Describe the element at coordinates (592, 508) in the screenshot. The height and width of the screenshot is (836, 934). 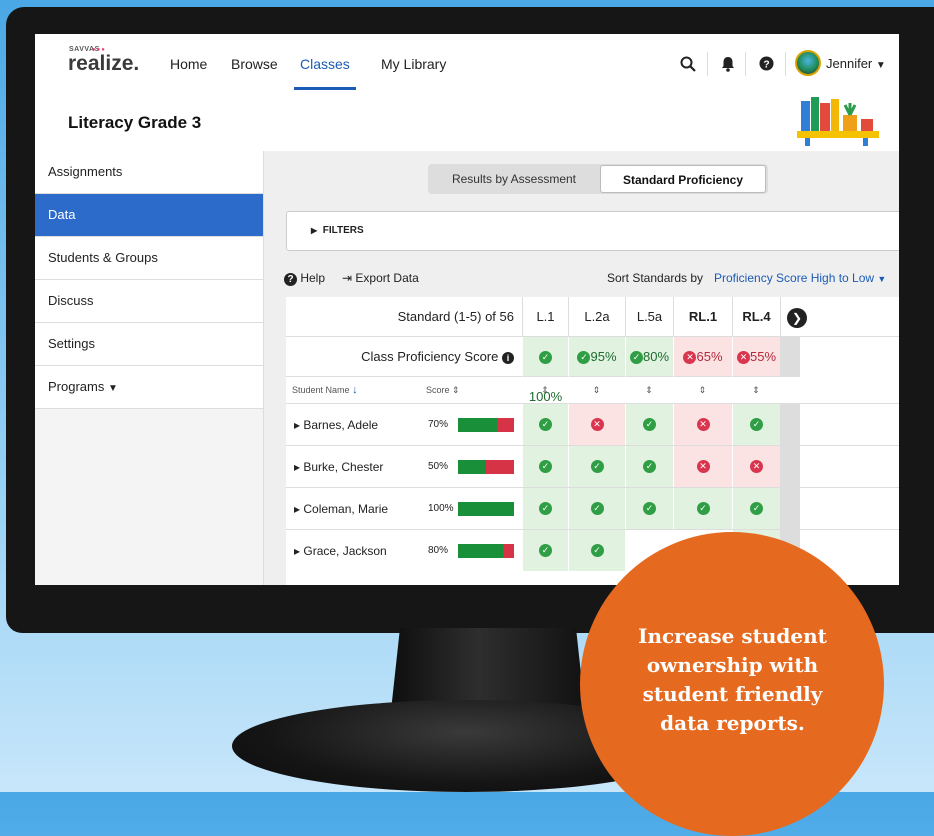
I see `table-row: ▸ Coleman, Marie 100% ✓ ✓ ✓ ✓ ✓` at that location.